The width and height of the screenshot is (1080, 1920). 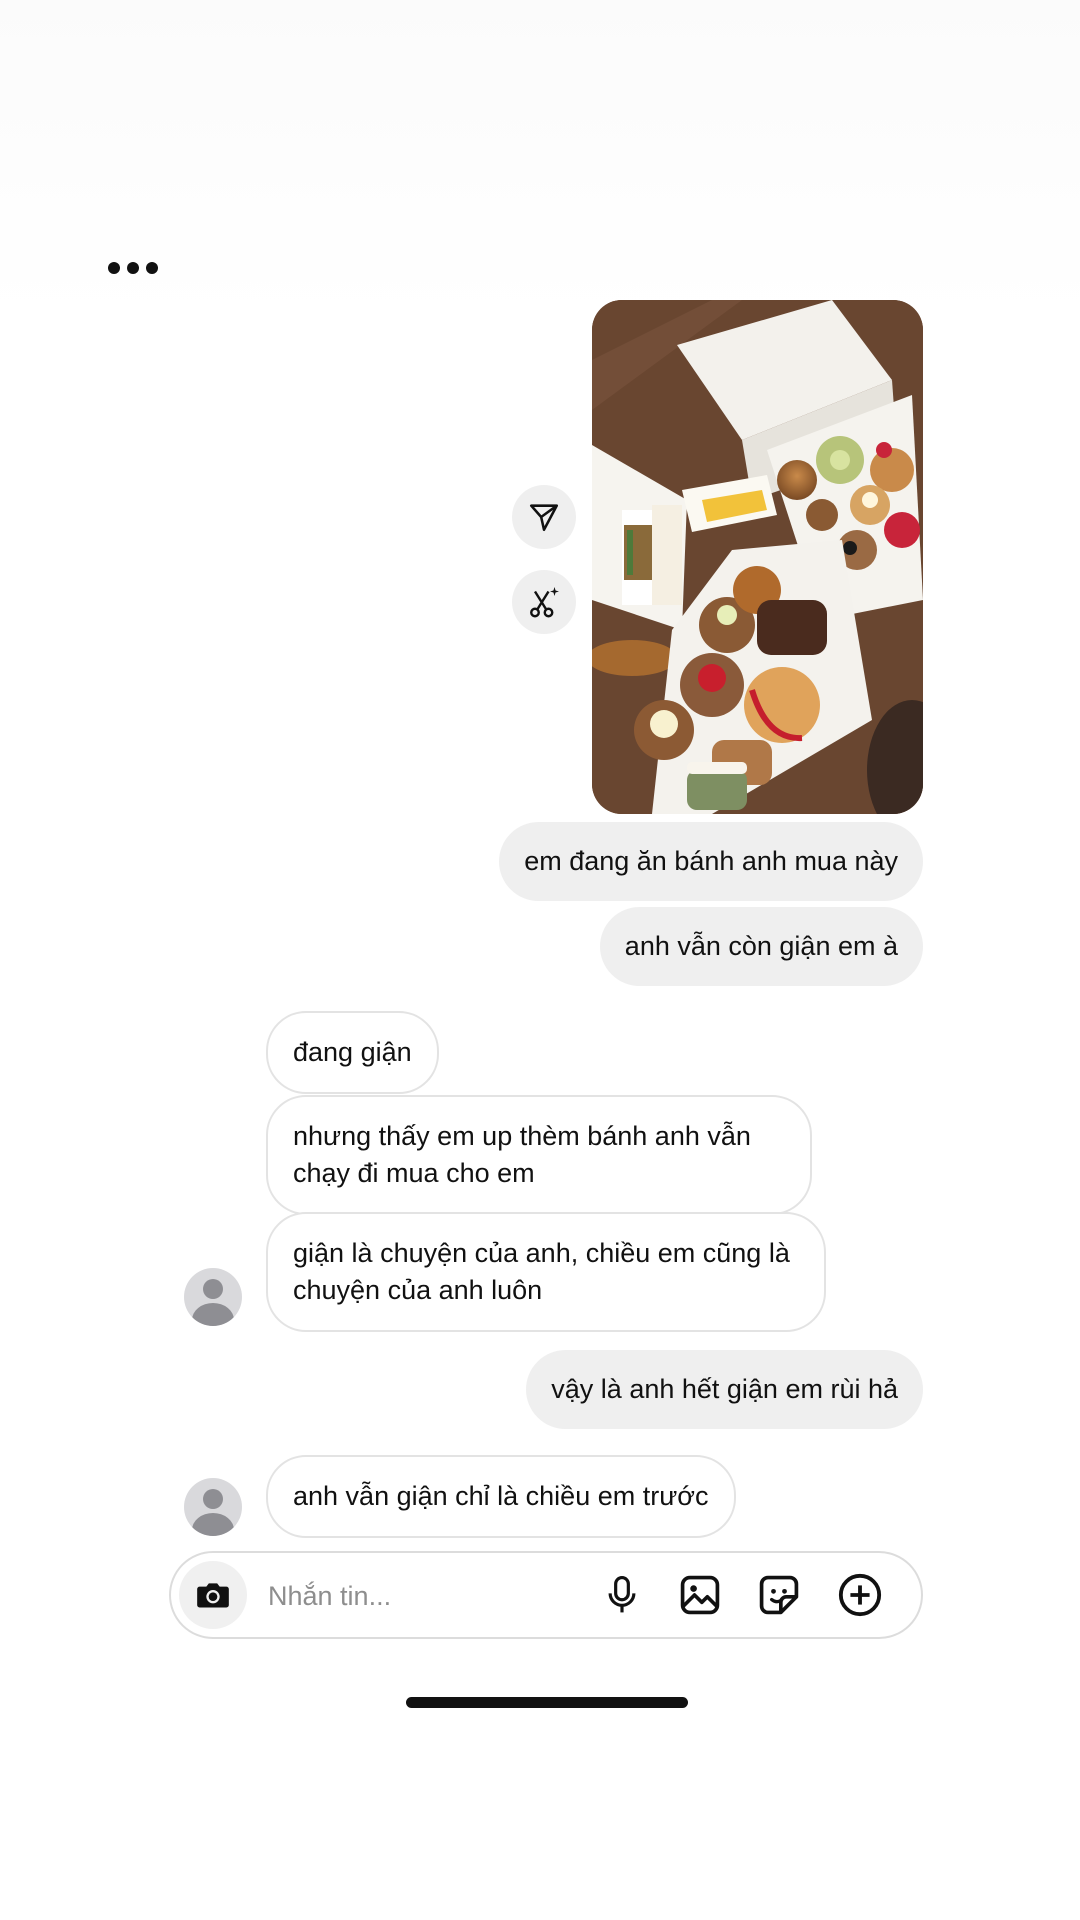 I want to click on microphone-icon, so click(x=622, y=1594).